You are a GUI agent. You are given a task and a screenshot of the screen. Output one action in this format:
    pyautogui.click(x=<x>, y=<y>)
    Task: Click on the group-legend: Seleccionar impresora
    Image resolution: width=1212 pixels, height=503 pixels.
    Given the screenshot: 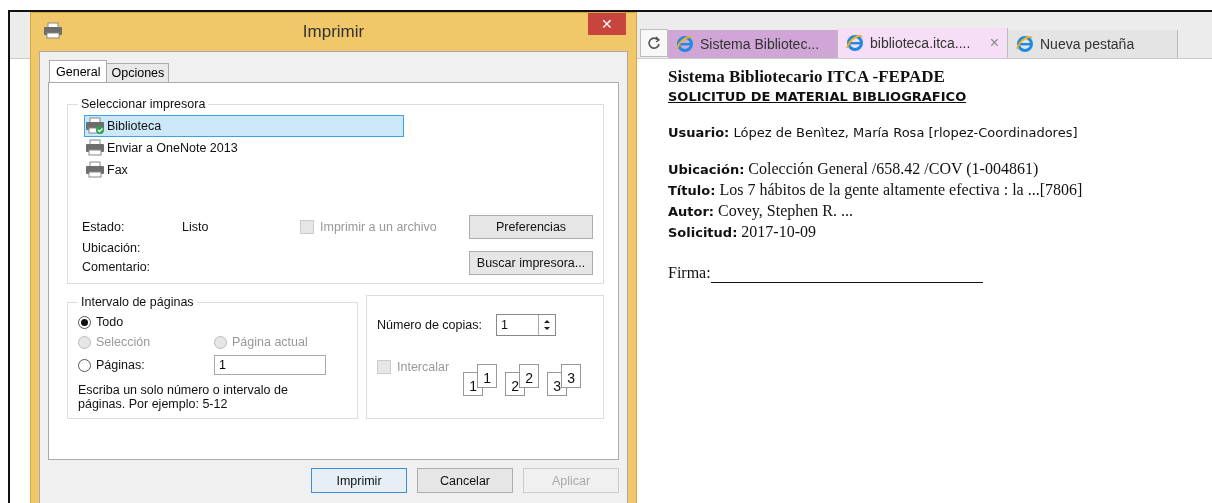 What is the action you would take?
    pyautogui.click(x=143, y=104)
    